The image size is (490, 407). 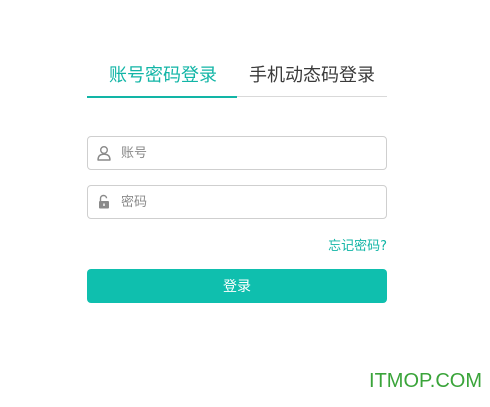 I want to click on username-input, so click(x=246, y=153).